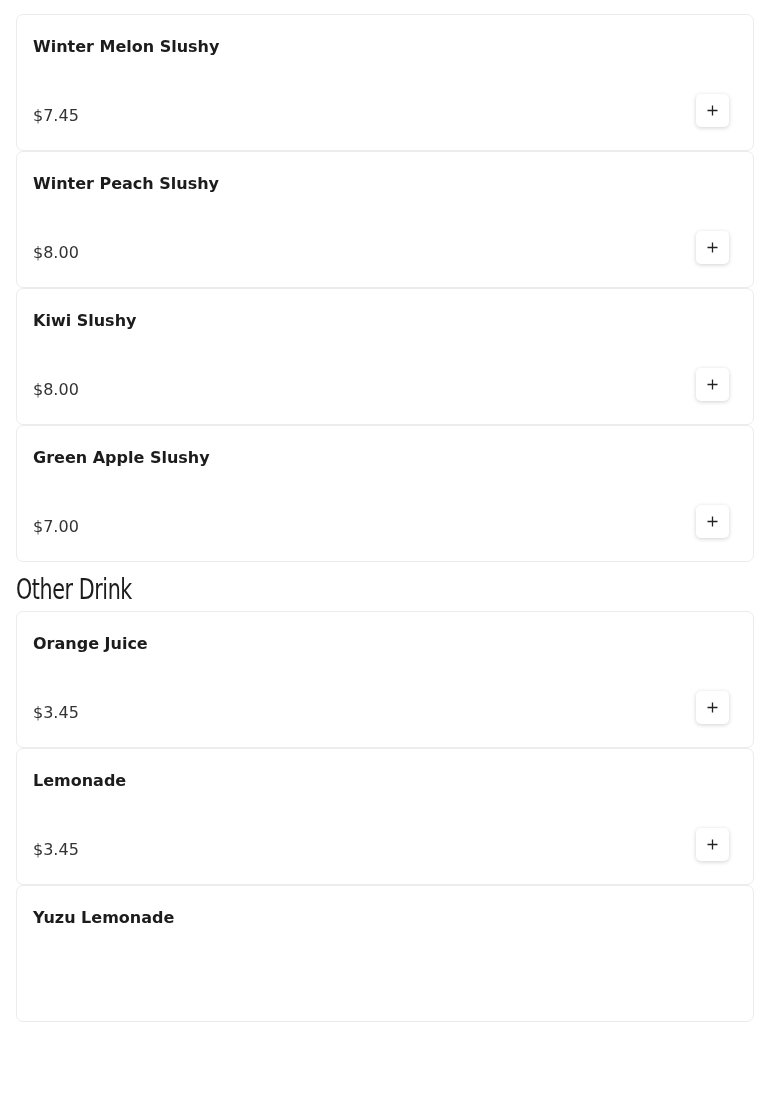 This screenshot has width=770, height=1104. Describe the element at coordinates (104, 918) in the screenshot. I see `item-name: Yuzu Lemonade` at that location.